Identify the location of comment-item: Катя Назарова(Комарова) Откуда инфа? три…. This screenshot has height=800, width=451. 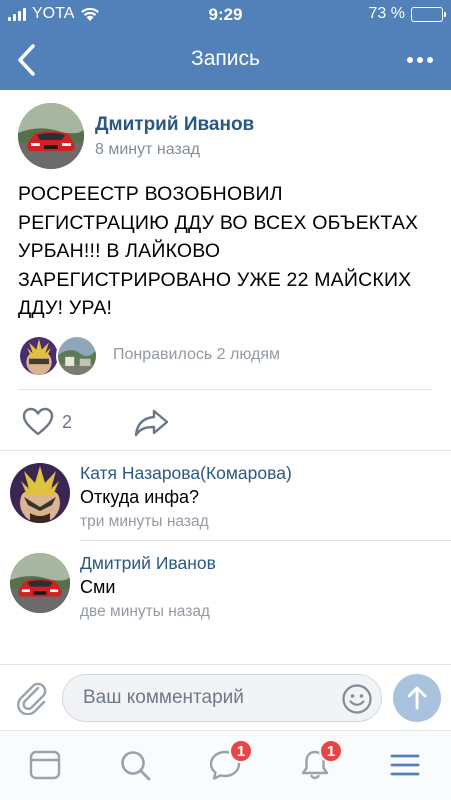
(225, 496).